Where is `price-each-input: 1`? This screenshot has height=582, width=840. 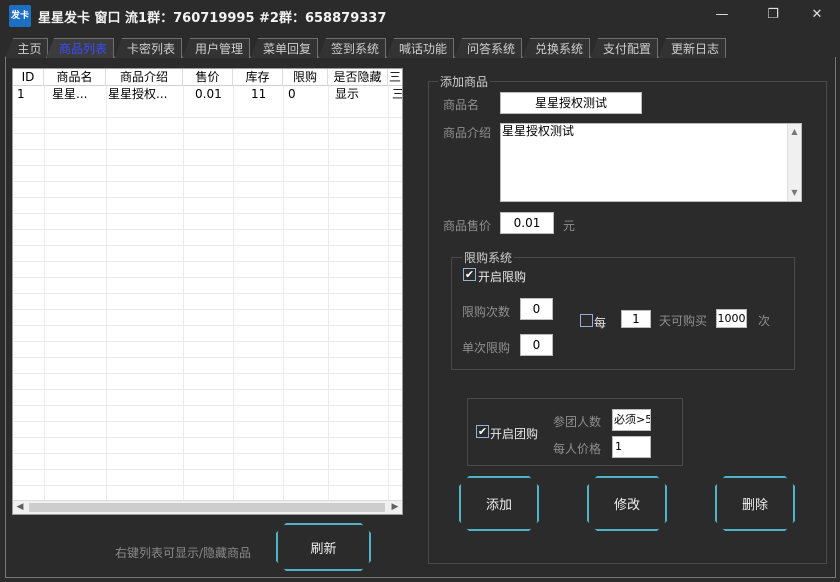 price-each-input: 1 is located at coordinates (631, 447).